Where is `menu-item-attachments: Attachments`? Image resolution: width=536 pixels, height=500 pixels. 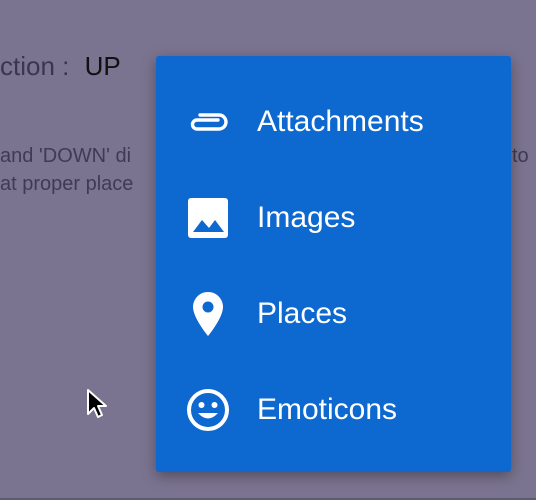 menu-item-attachments: Attachments is located at coordinates (333, 122).